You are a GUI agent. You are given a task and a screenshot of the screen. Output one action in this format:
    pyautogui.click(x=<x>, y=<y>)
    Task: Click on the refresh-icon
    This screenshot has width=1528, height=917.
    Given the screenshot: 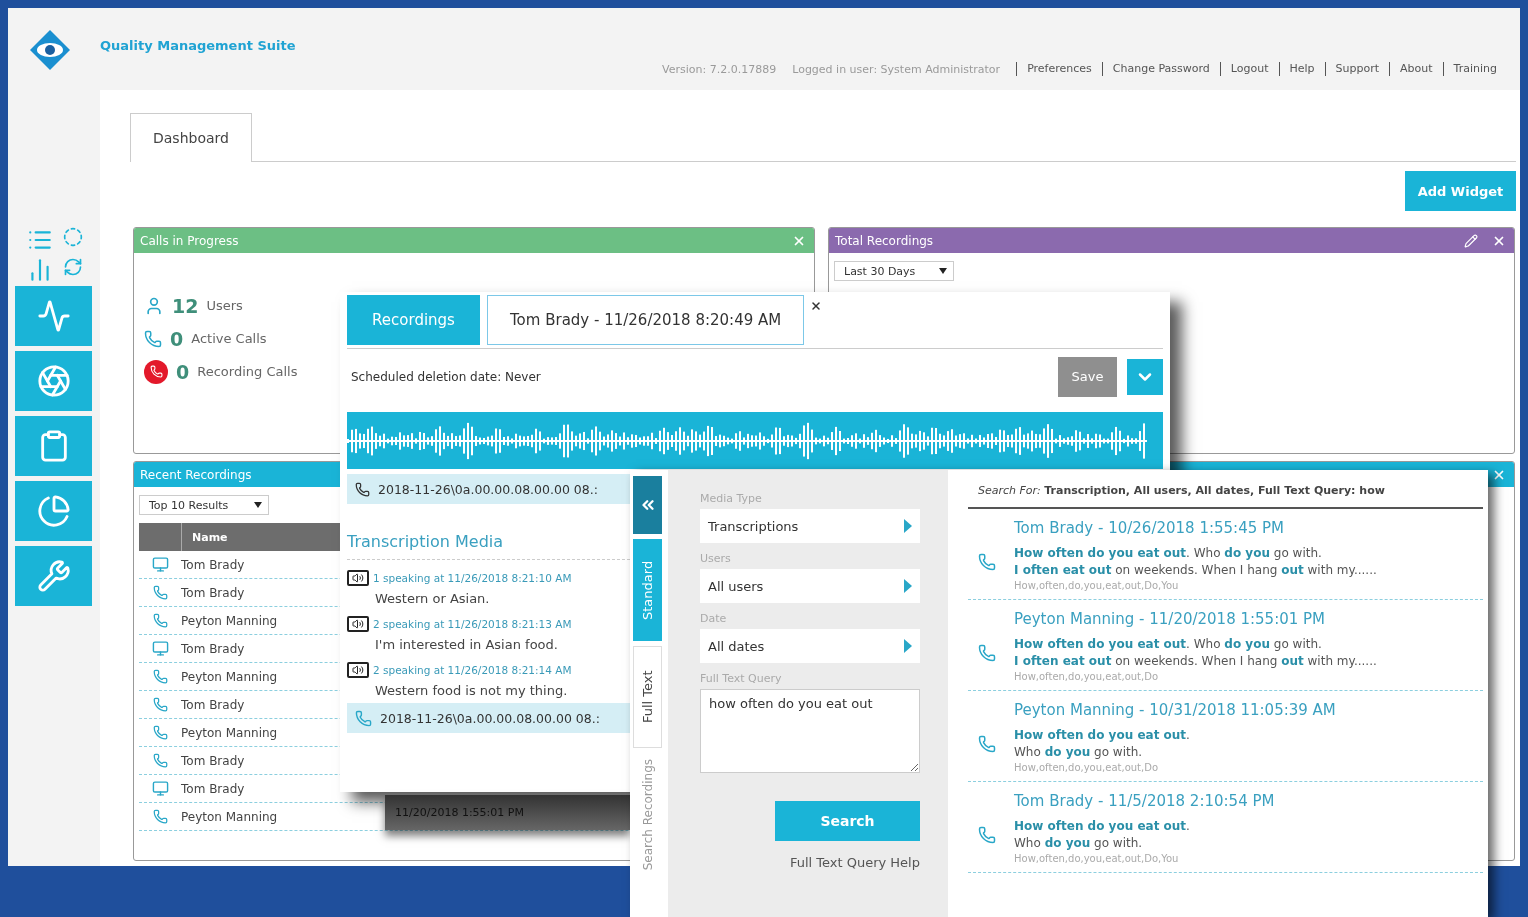 What is the action you would take?
    pyautogui.click(x=73, y=267)
    